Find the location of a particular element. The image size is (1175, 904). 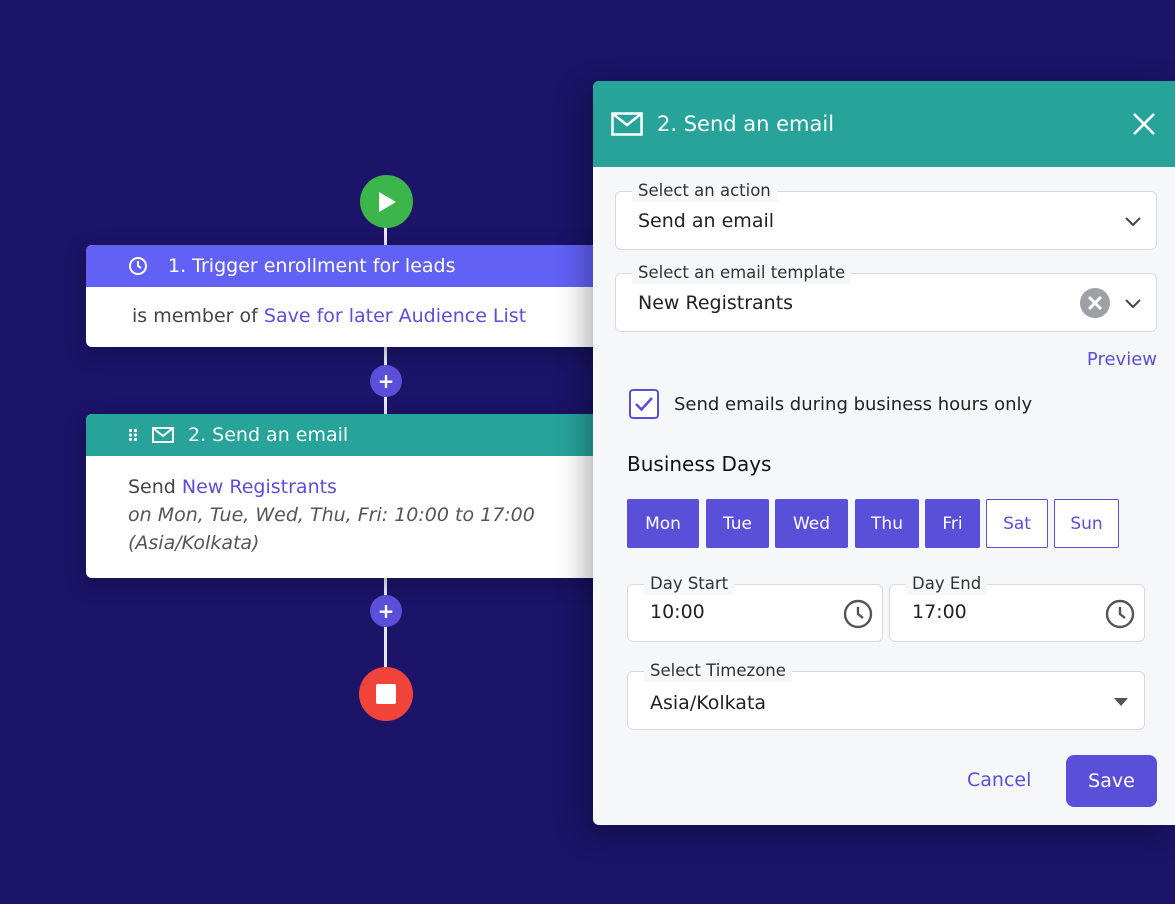

add-step-button: + is located at coordinates (386, 381).